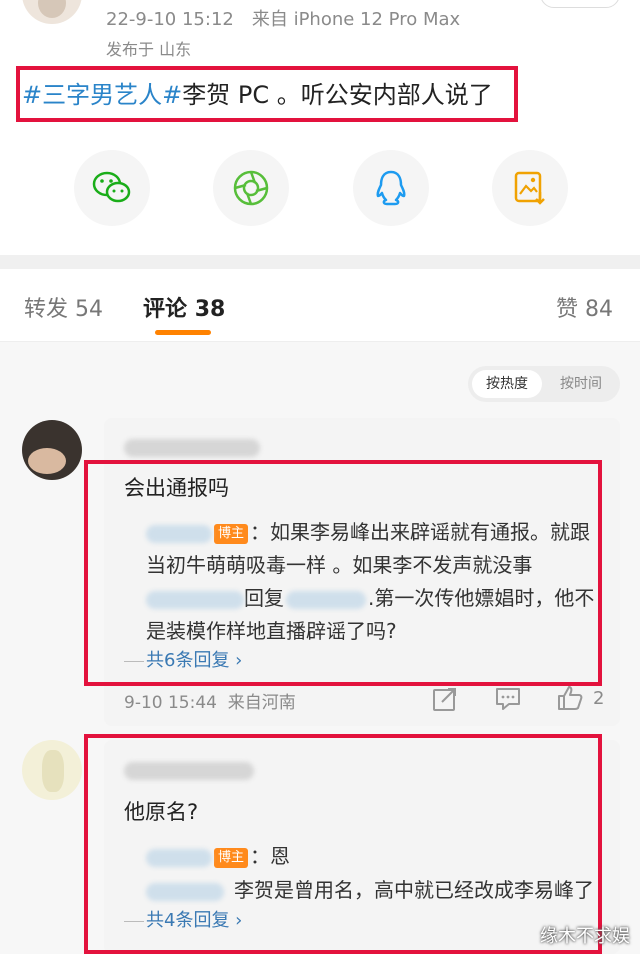 This screenshot has height=954, width=640. I want to click on tab-comments-label: 评论, so click(165, 309).